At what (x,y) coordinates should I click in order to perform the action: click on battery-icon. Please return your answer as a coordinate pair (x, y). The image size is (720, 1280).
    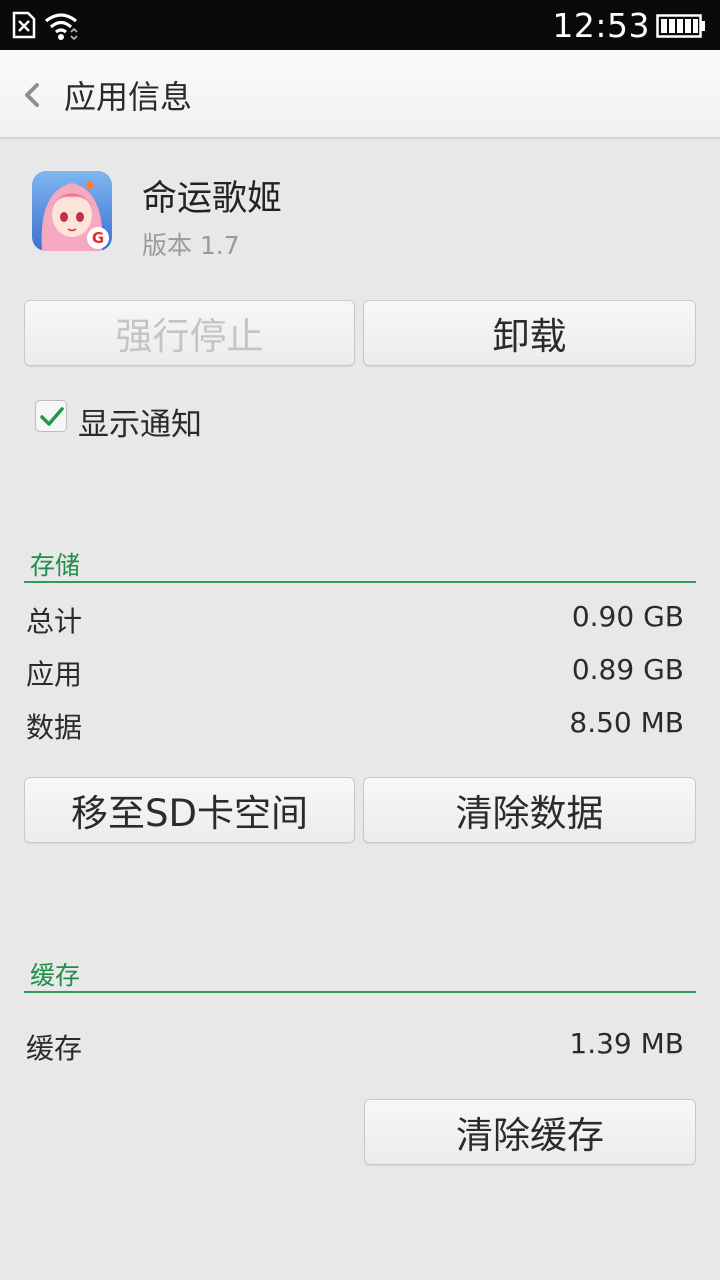
    Looking at the image, I should click on (680, 26).